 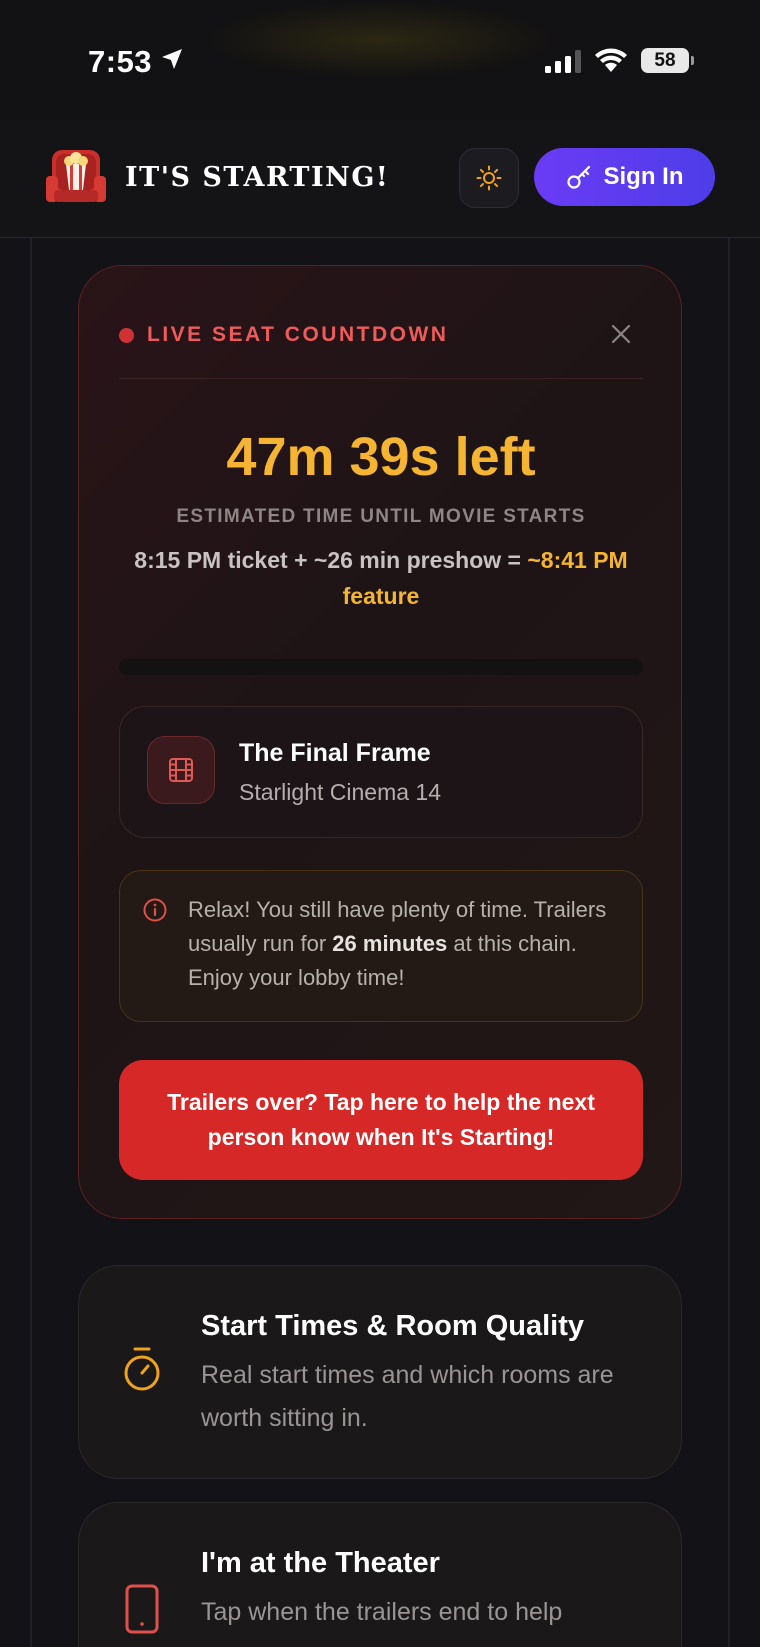 I want to click on status-glow, so click(x=380, y=40).